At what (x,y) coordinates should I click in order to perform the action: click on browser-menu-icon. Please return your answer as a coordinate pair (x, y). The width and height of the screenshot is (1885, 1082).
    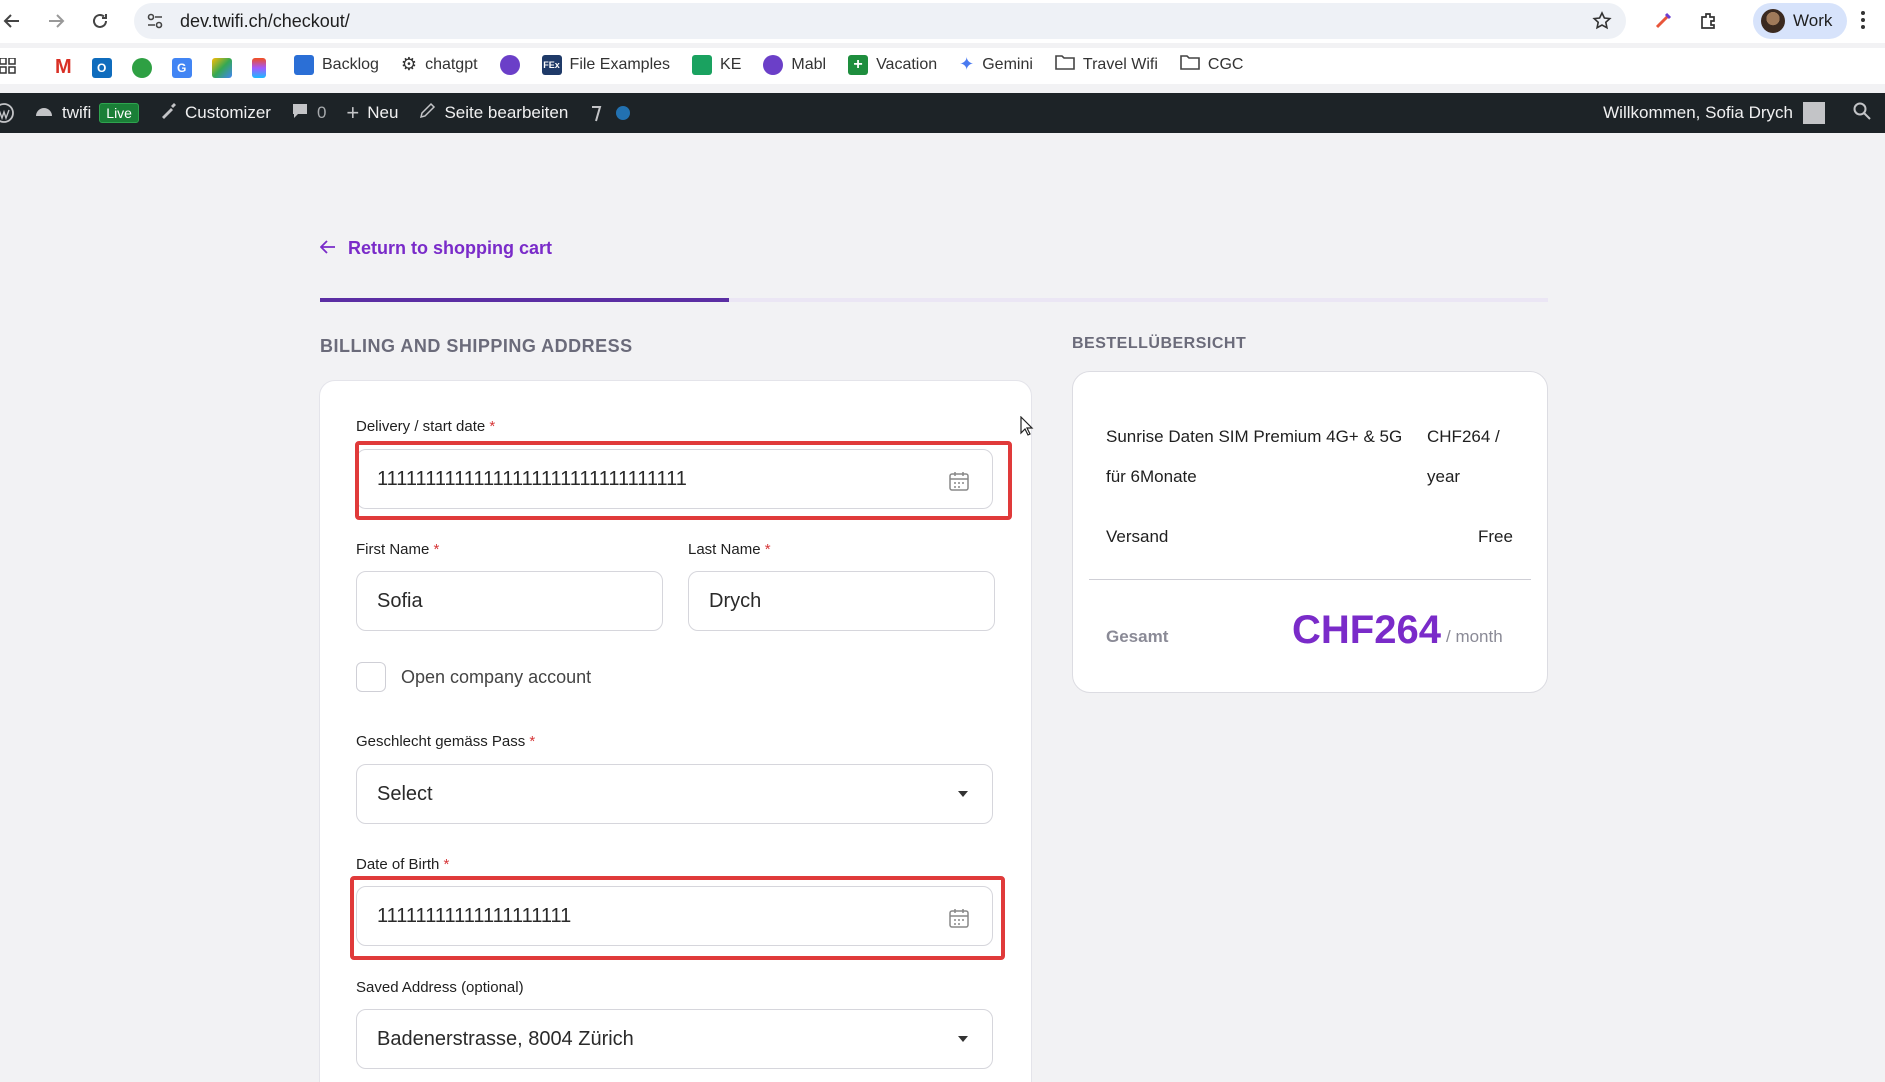
    Looking at the image, I should click on (1863, 22).